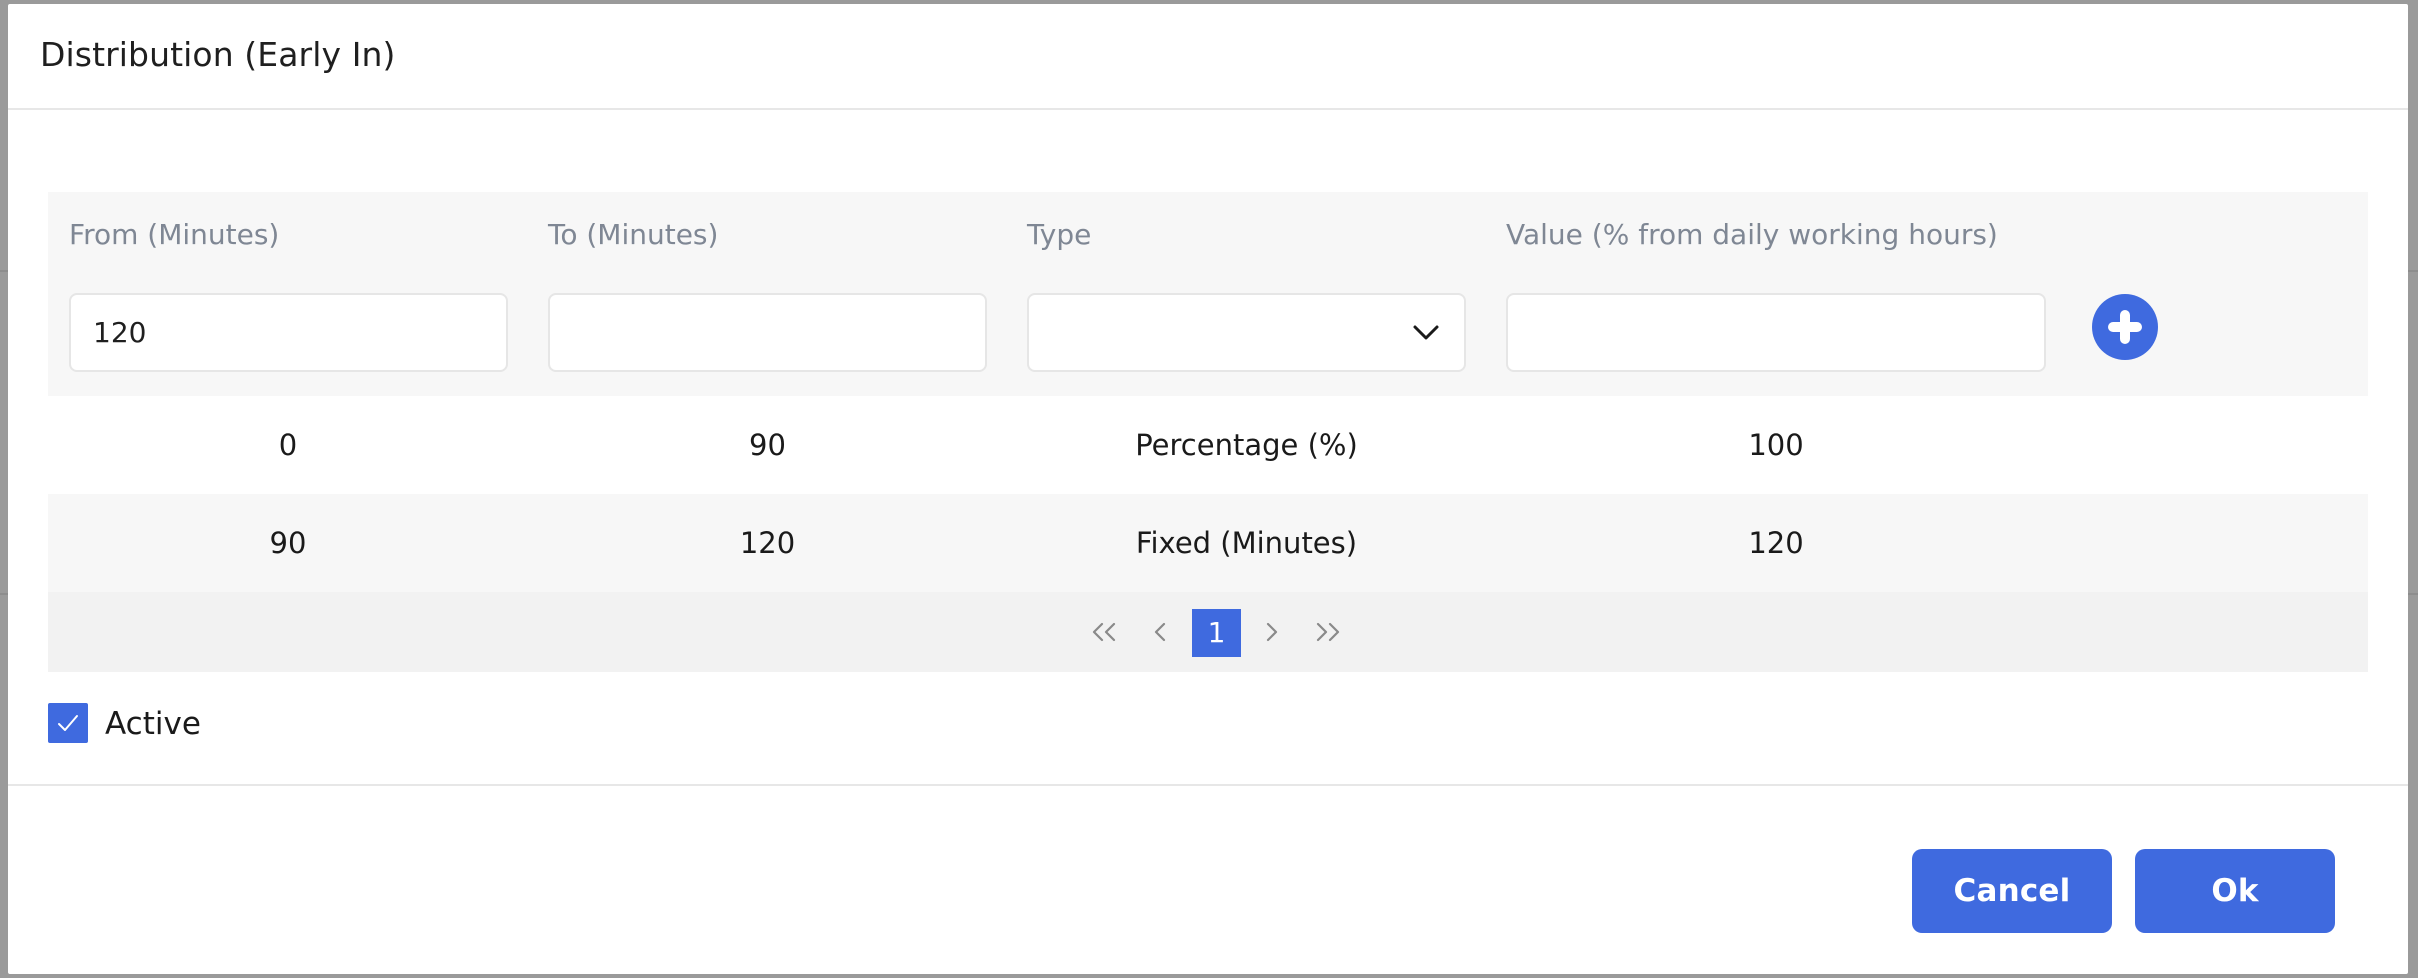 The width and height of the screenshot is (2418, 978). What do you see at coordinates (767, 543) in the screenshot?
I see `cell-to: 120` at bounding box center [767, 543].